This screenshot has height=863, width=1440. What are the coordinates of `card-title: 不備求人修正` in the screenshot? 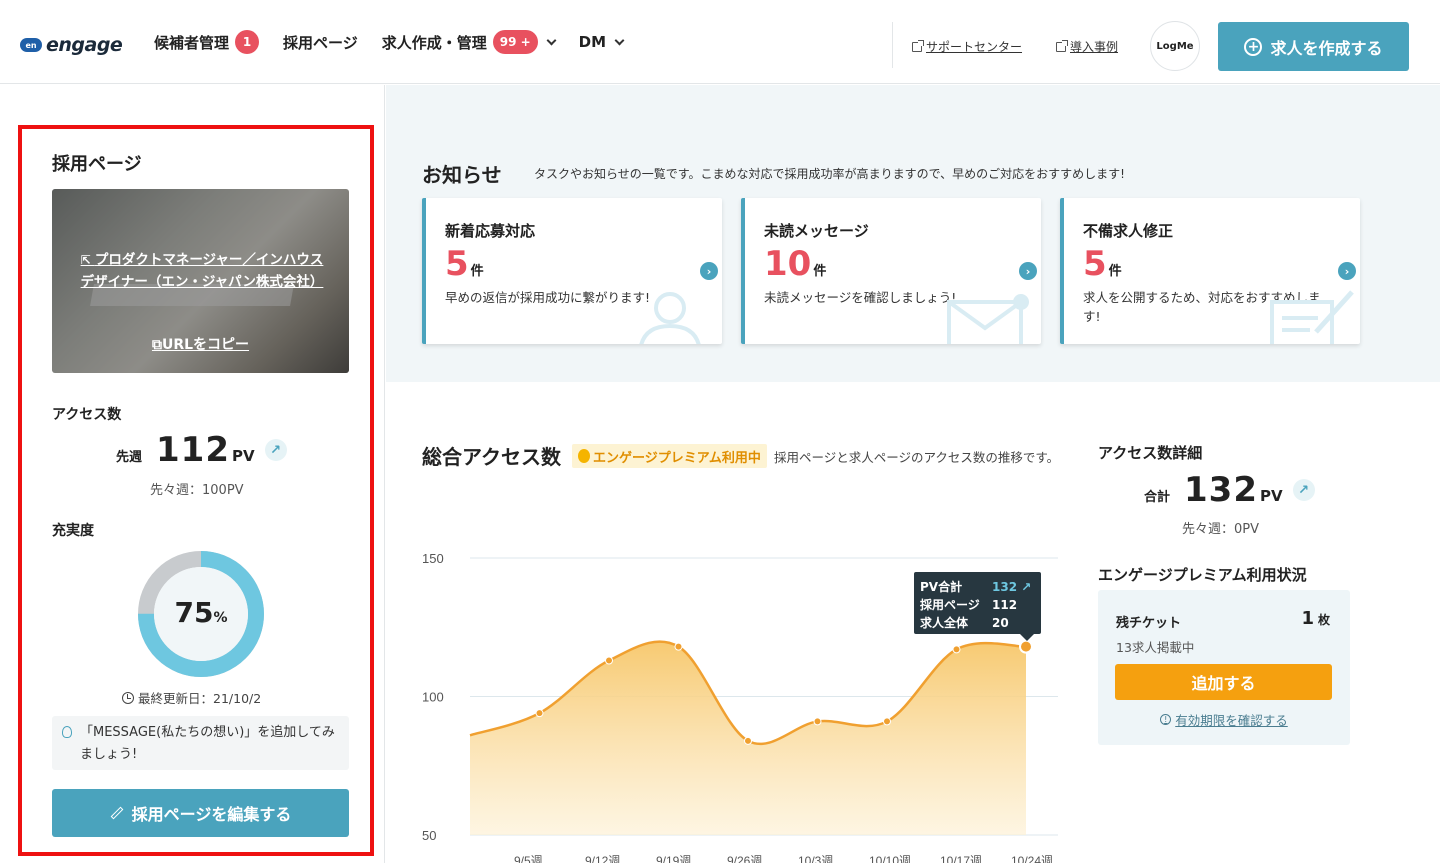 It's located at (1128, 231).